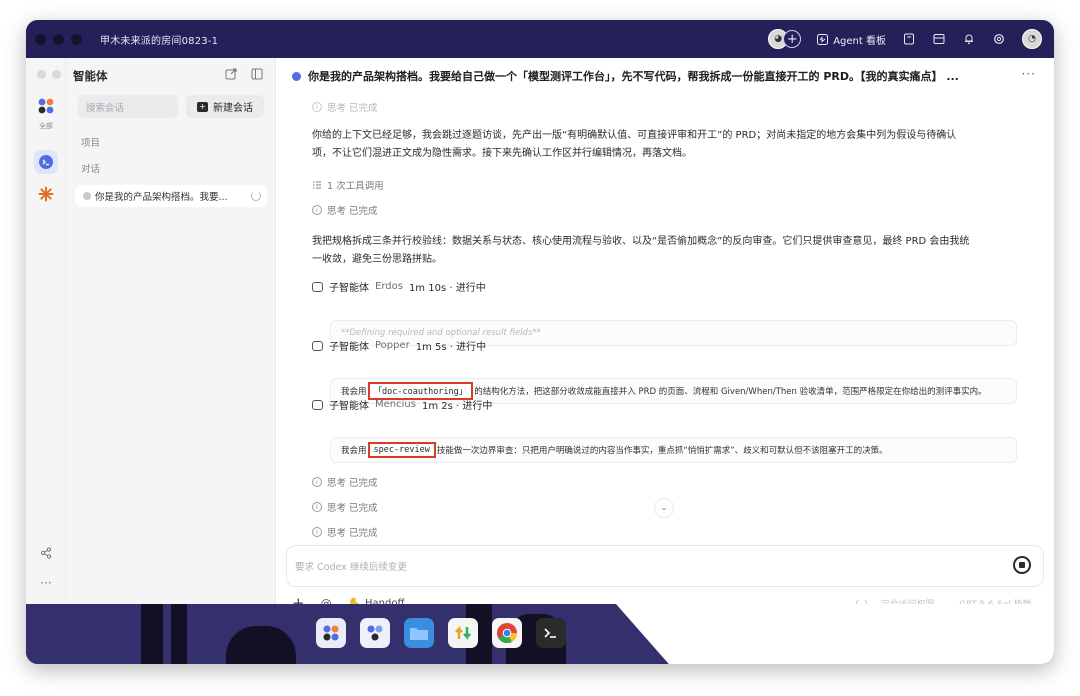 The width and height of the screenshot is (1080, 696). Describe the element at coordinates (317, 185) in the screenshot. I see `tool-list-icon` at that location.